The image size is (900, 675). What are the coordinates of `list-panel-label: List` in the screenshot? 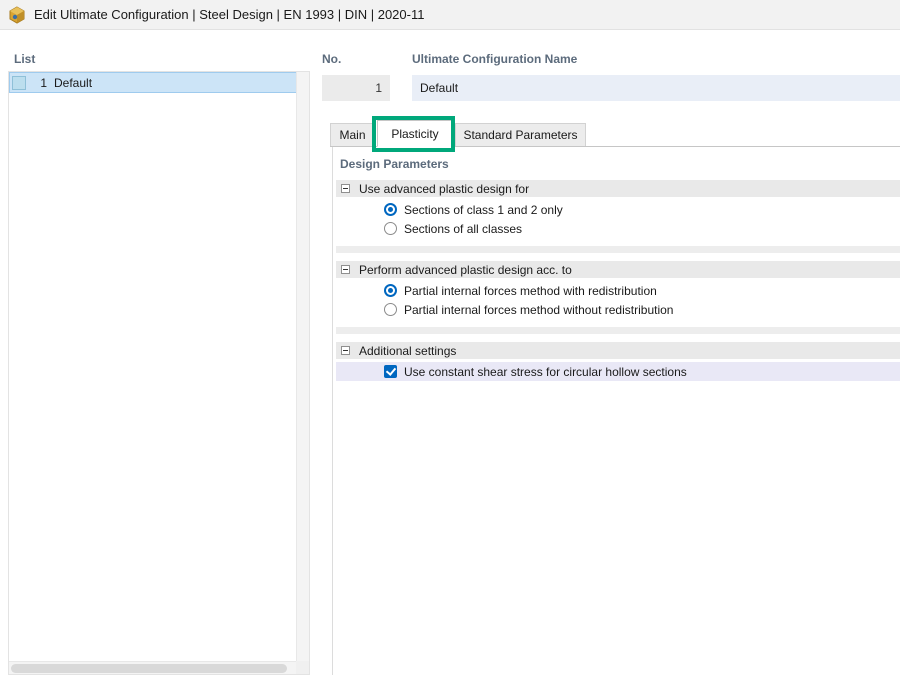 It's located at (25, 59).